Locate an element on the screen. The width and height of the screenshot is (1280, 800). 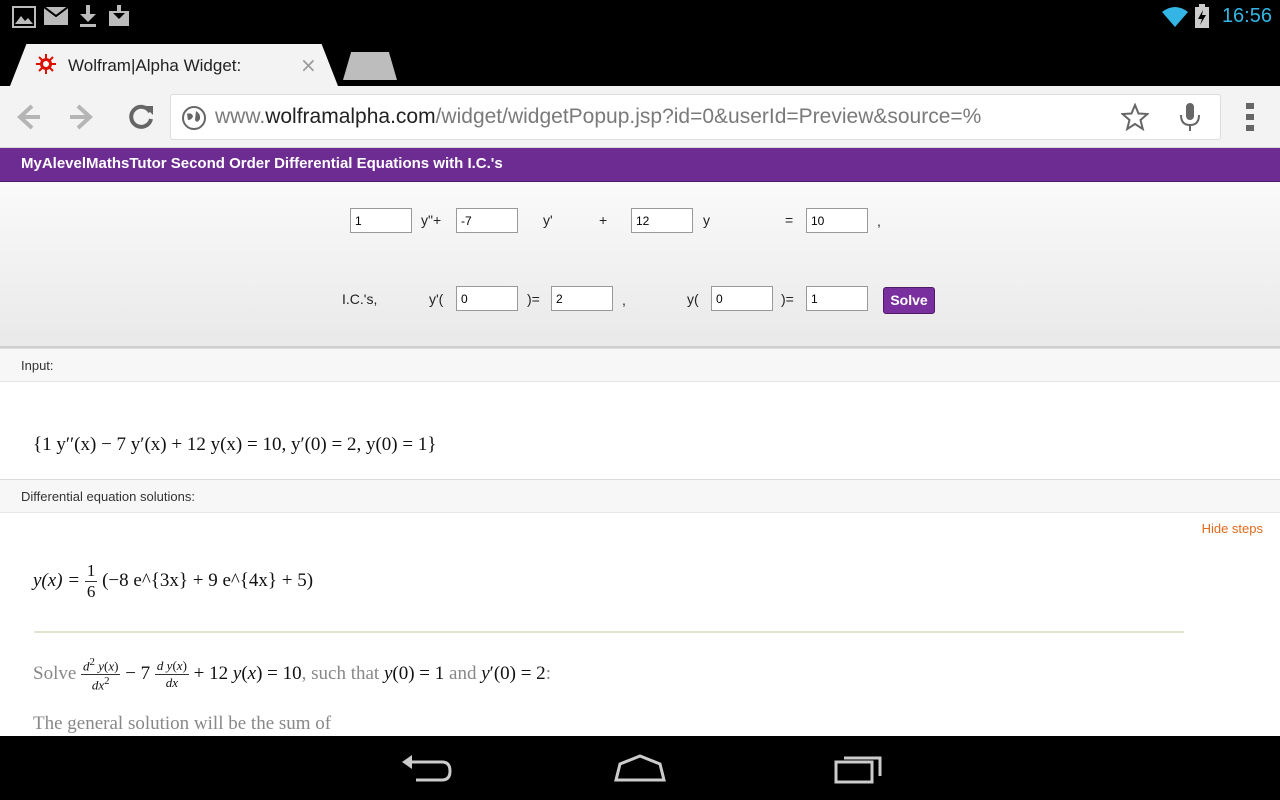
reload-icon is located at coordinates (141, 117).